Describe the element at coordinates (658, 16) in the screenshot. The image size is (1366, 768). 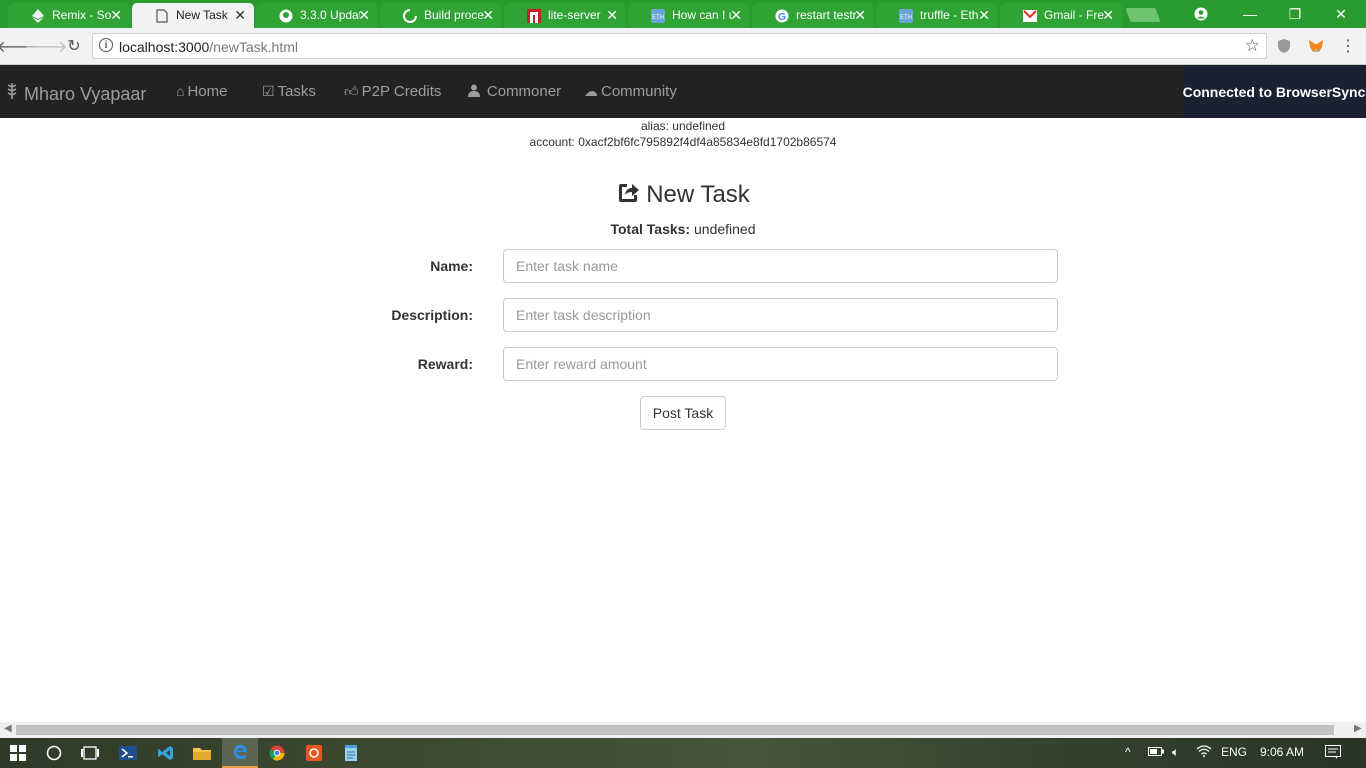
I see `eth-icon: ETH` at that location.